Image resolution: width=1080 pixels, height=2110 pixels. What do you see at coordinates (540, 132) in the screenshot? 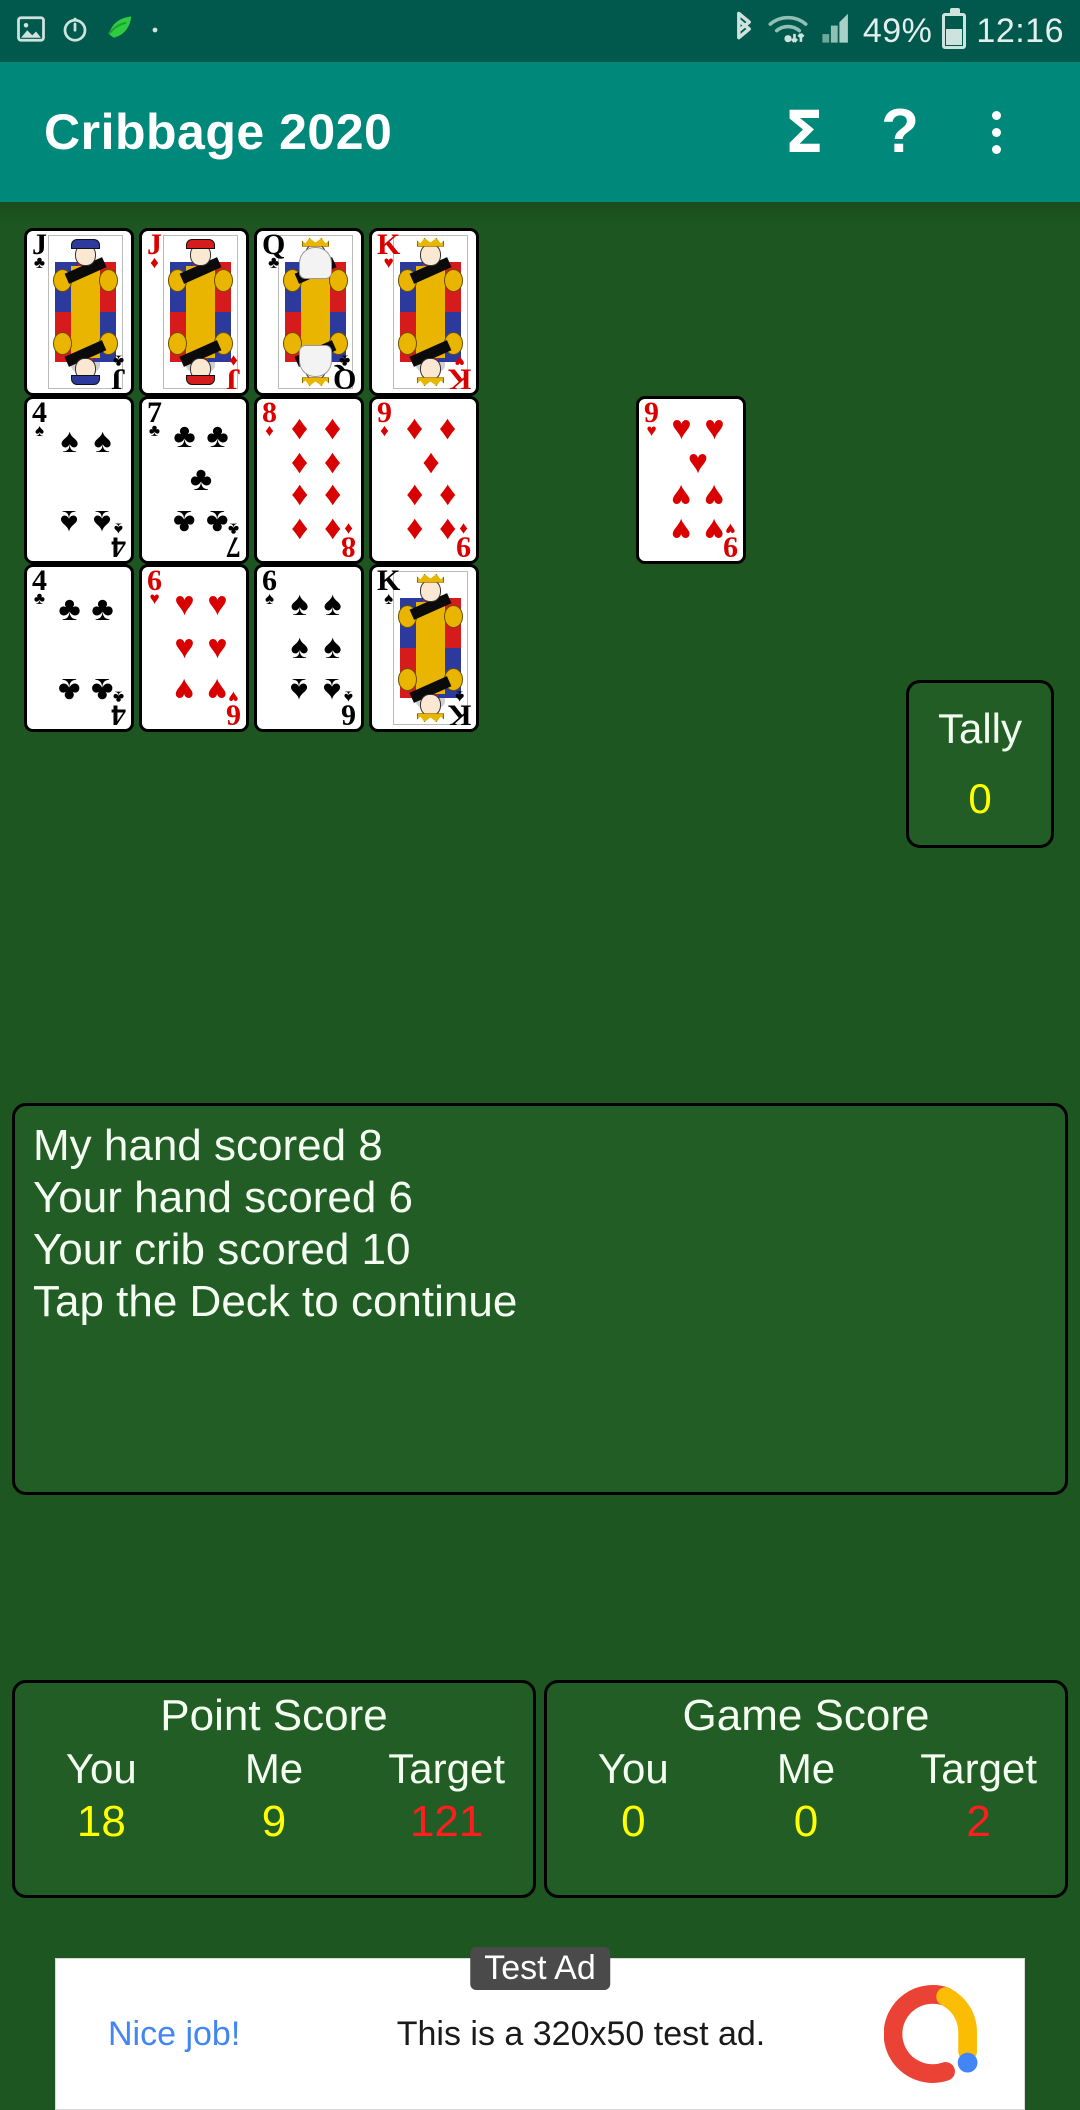
I see `app-bar: Cribbage 2020 Σ ?` at bounding box center [540, 132].